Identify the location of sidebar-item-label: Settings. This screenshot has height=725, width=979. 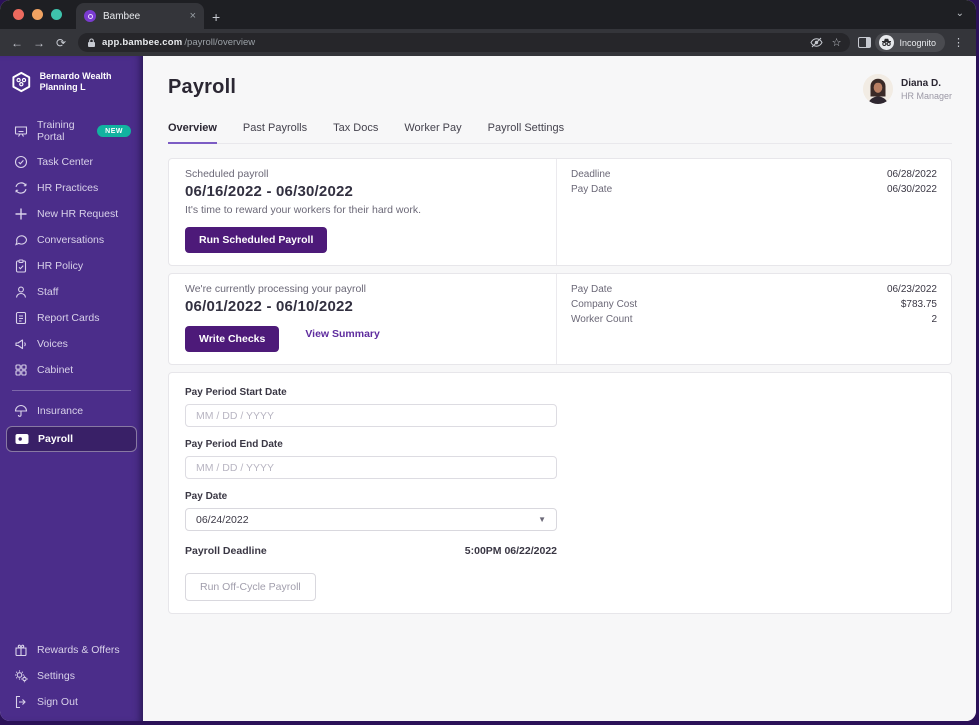
(56, 676).